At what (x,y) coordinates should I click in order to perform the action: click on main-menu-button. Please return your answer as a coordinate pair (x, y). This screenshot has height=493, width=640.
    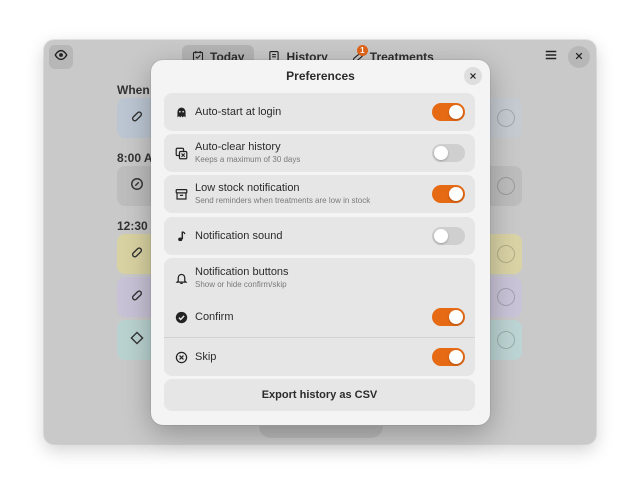
    Looking at the image, I should click on (551, 57).